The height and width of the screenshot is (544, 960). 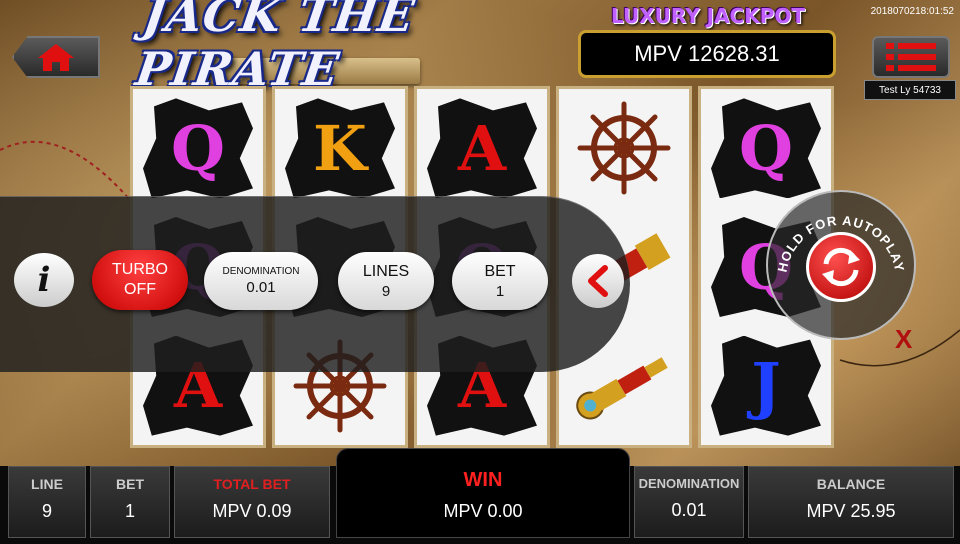 I want to click on symbol-j: J, so click(x=766, y=385).